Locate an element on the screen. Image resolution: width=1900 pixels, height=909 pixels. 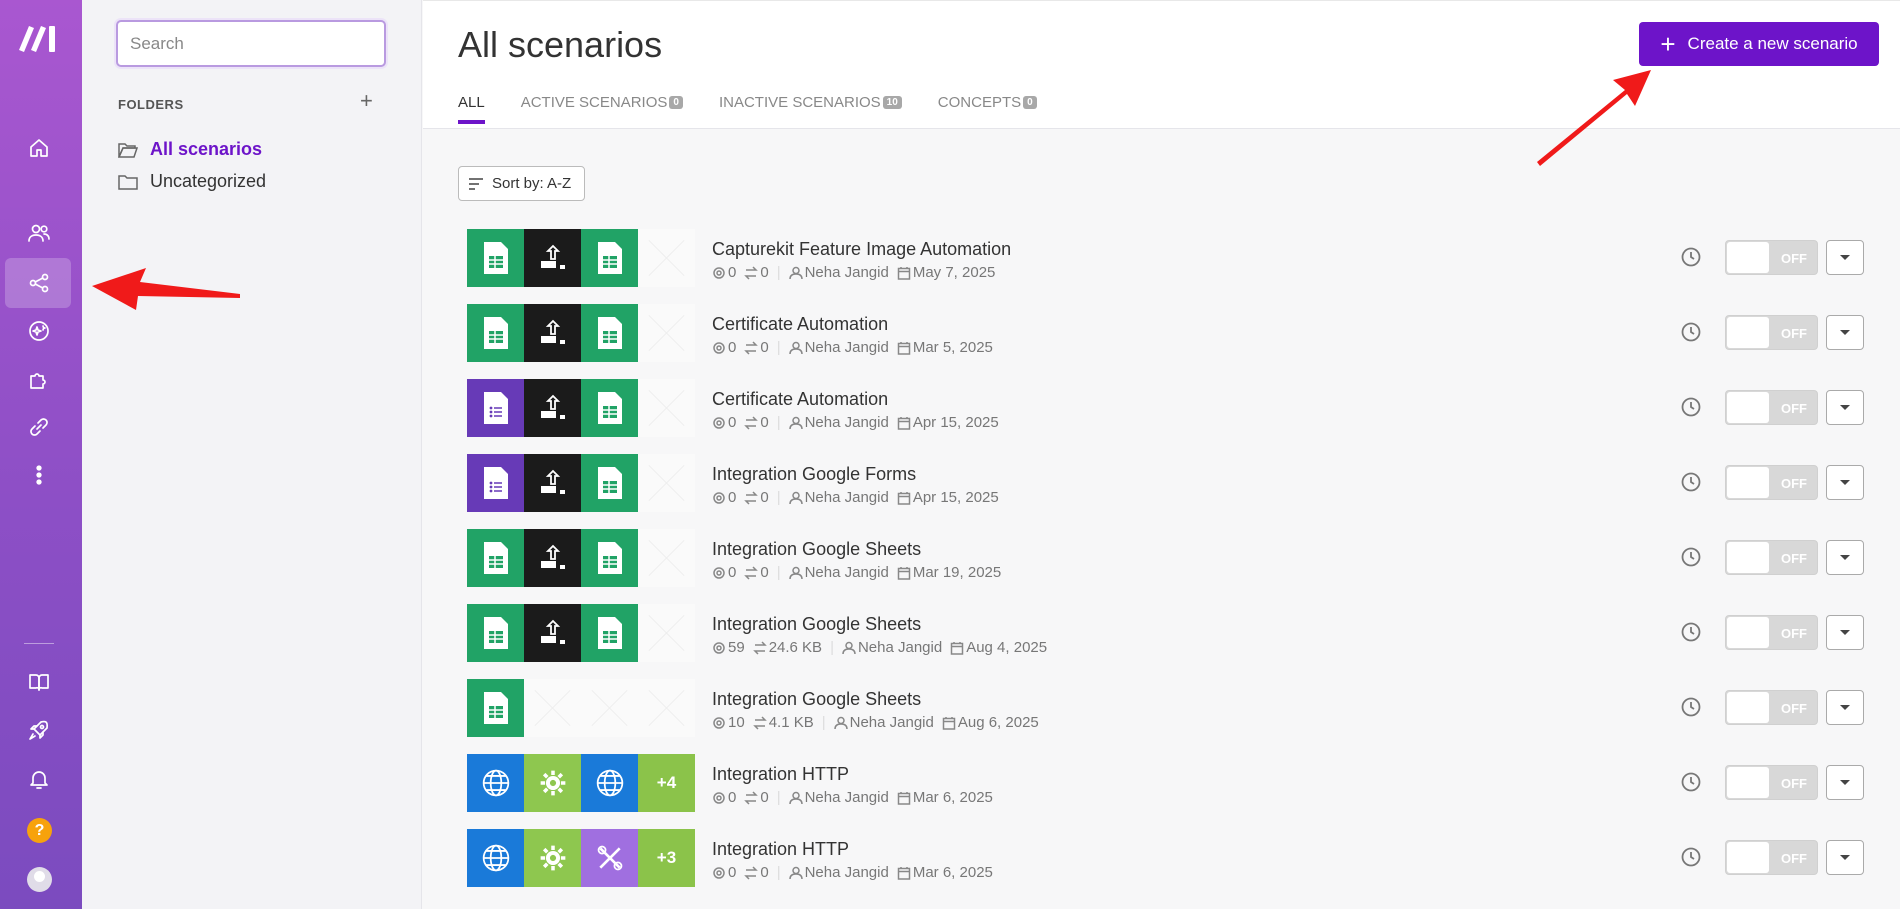
apps-icon is located at coordinates (39, 379).